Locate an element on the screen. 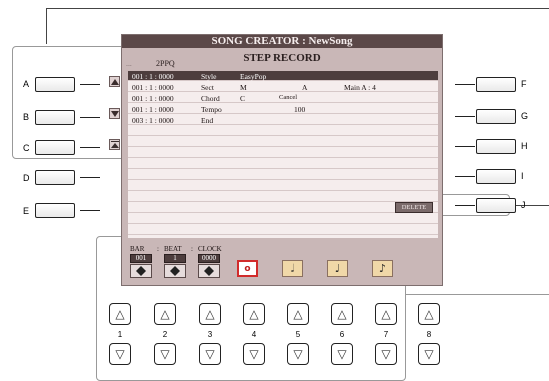 The width and height of the screenshot is (549, 381). up-button-8: △ is located at coordinates (429, 314).